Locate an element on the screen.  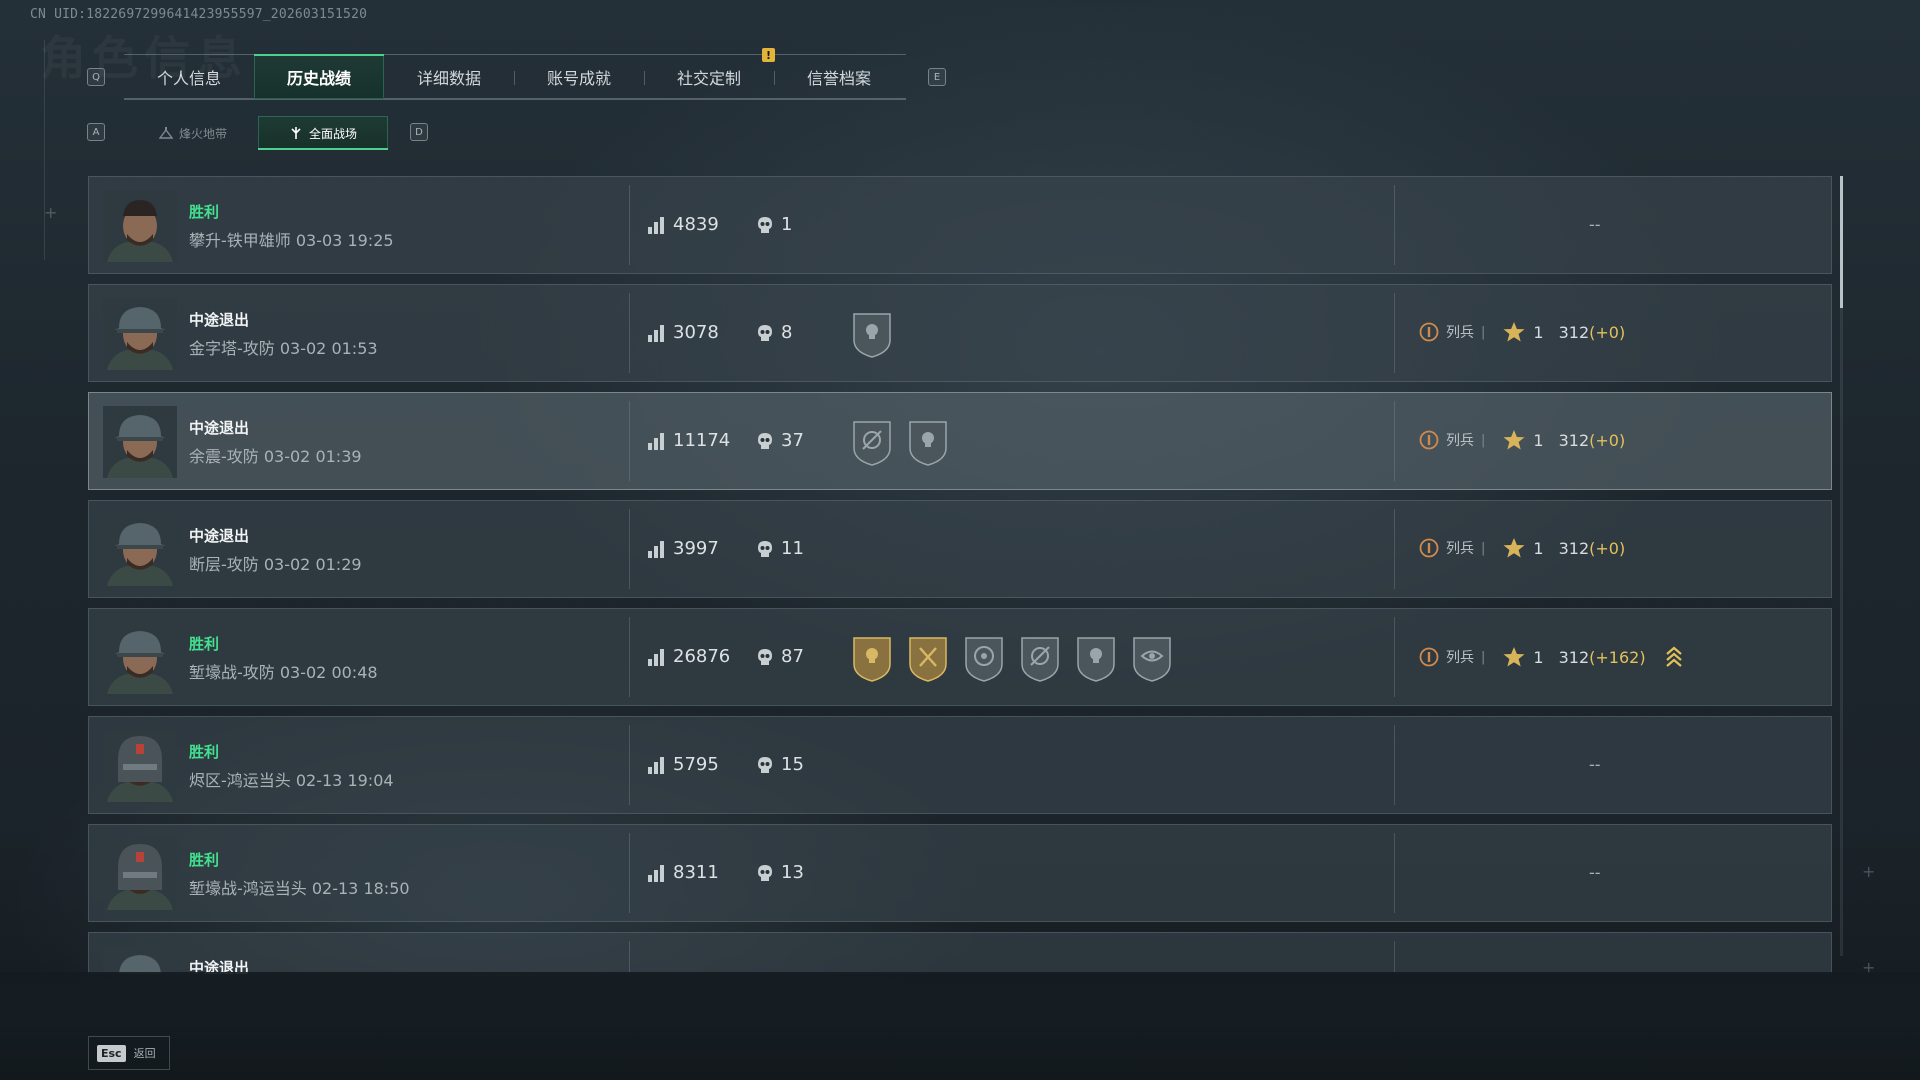
back-button: Esc 返回 is located at coordinates (129, 1053).